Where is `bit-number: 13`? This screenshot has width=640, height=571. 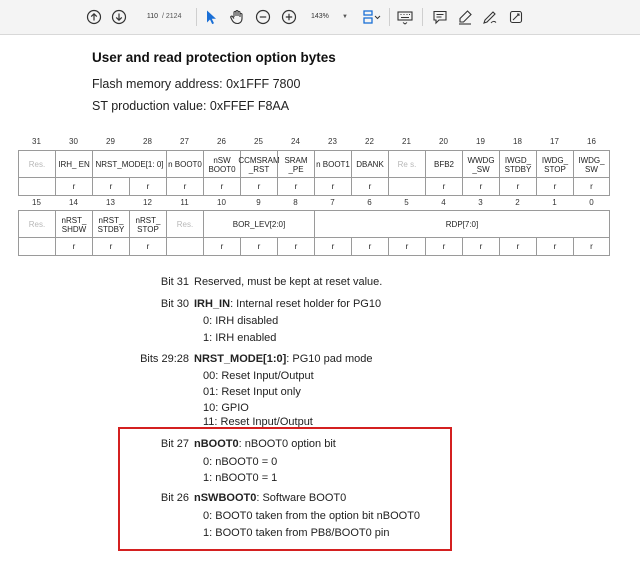
bit-number: 13 is located at coordinates (110, 202).